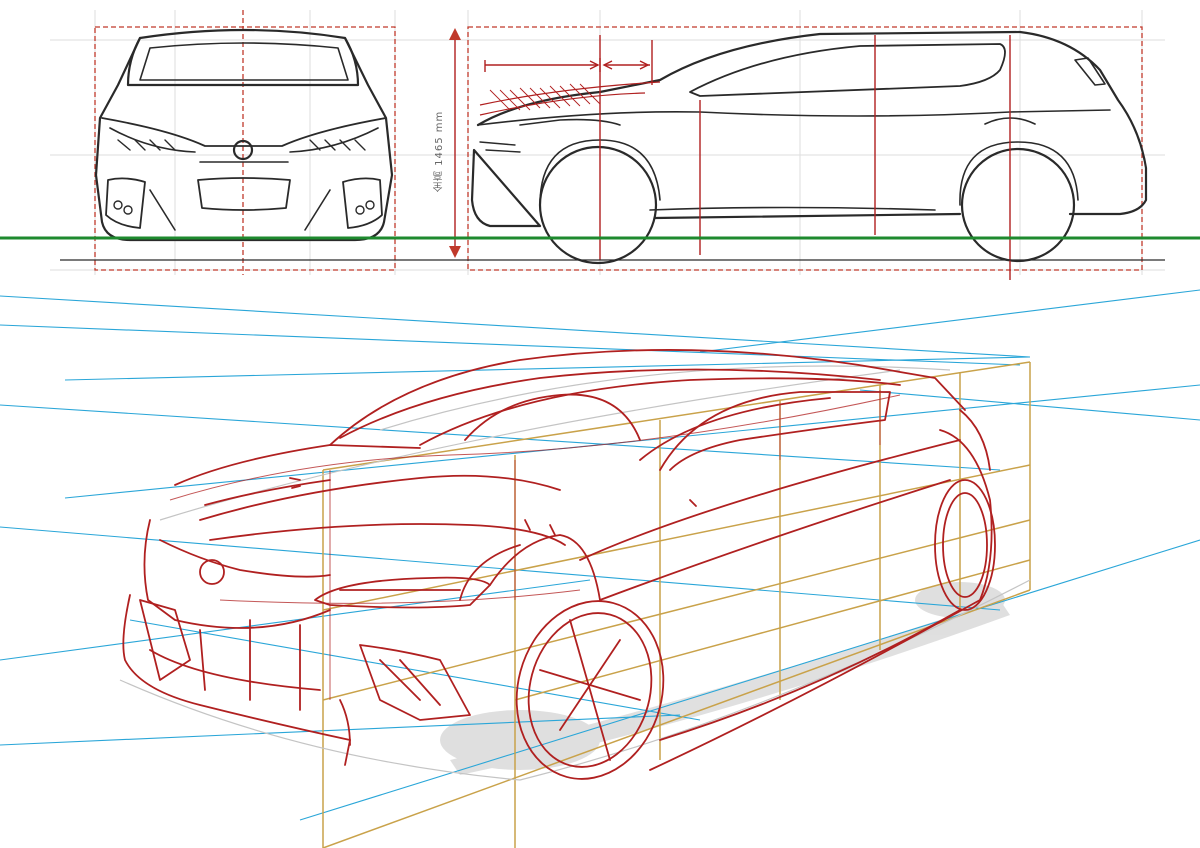 This screenshot has height=848, width=1200. I want to click on ground-shadow, so click(725, 678).